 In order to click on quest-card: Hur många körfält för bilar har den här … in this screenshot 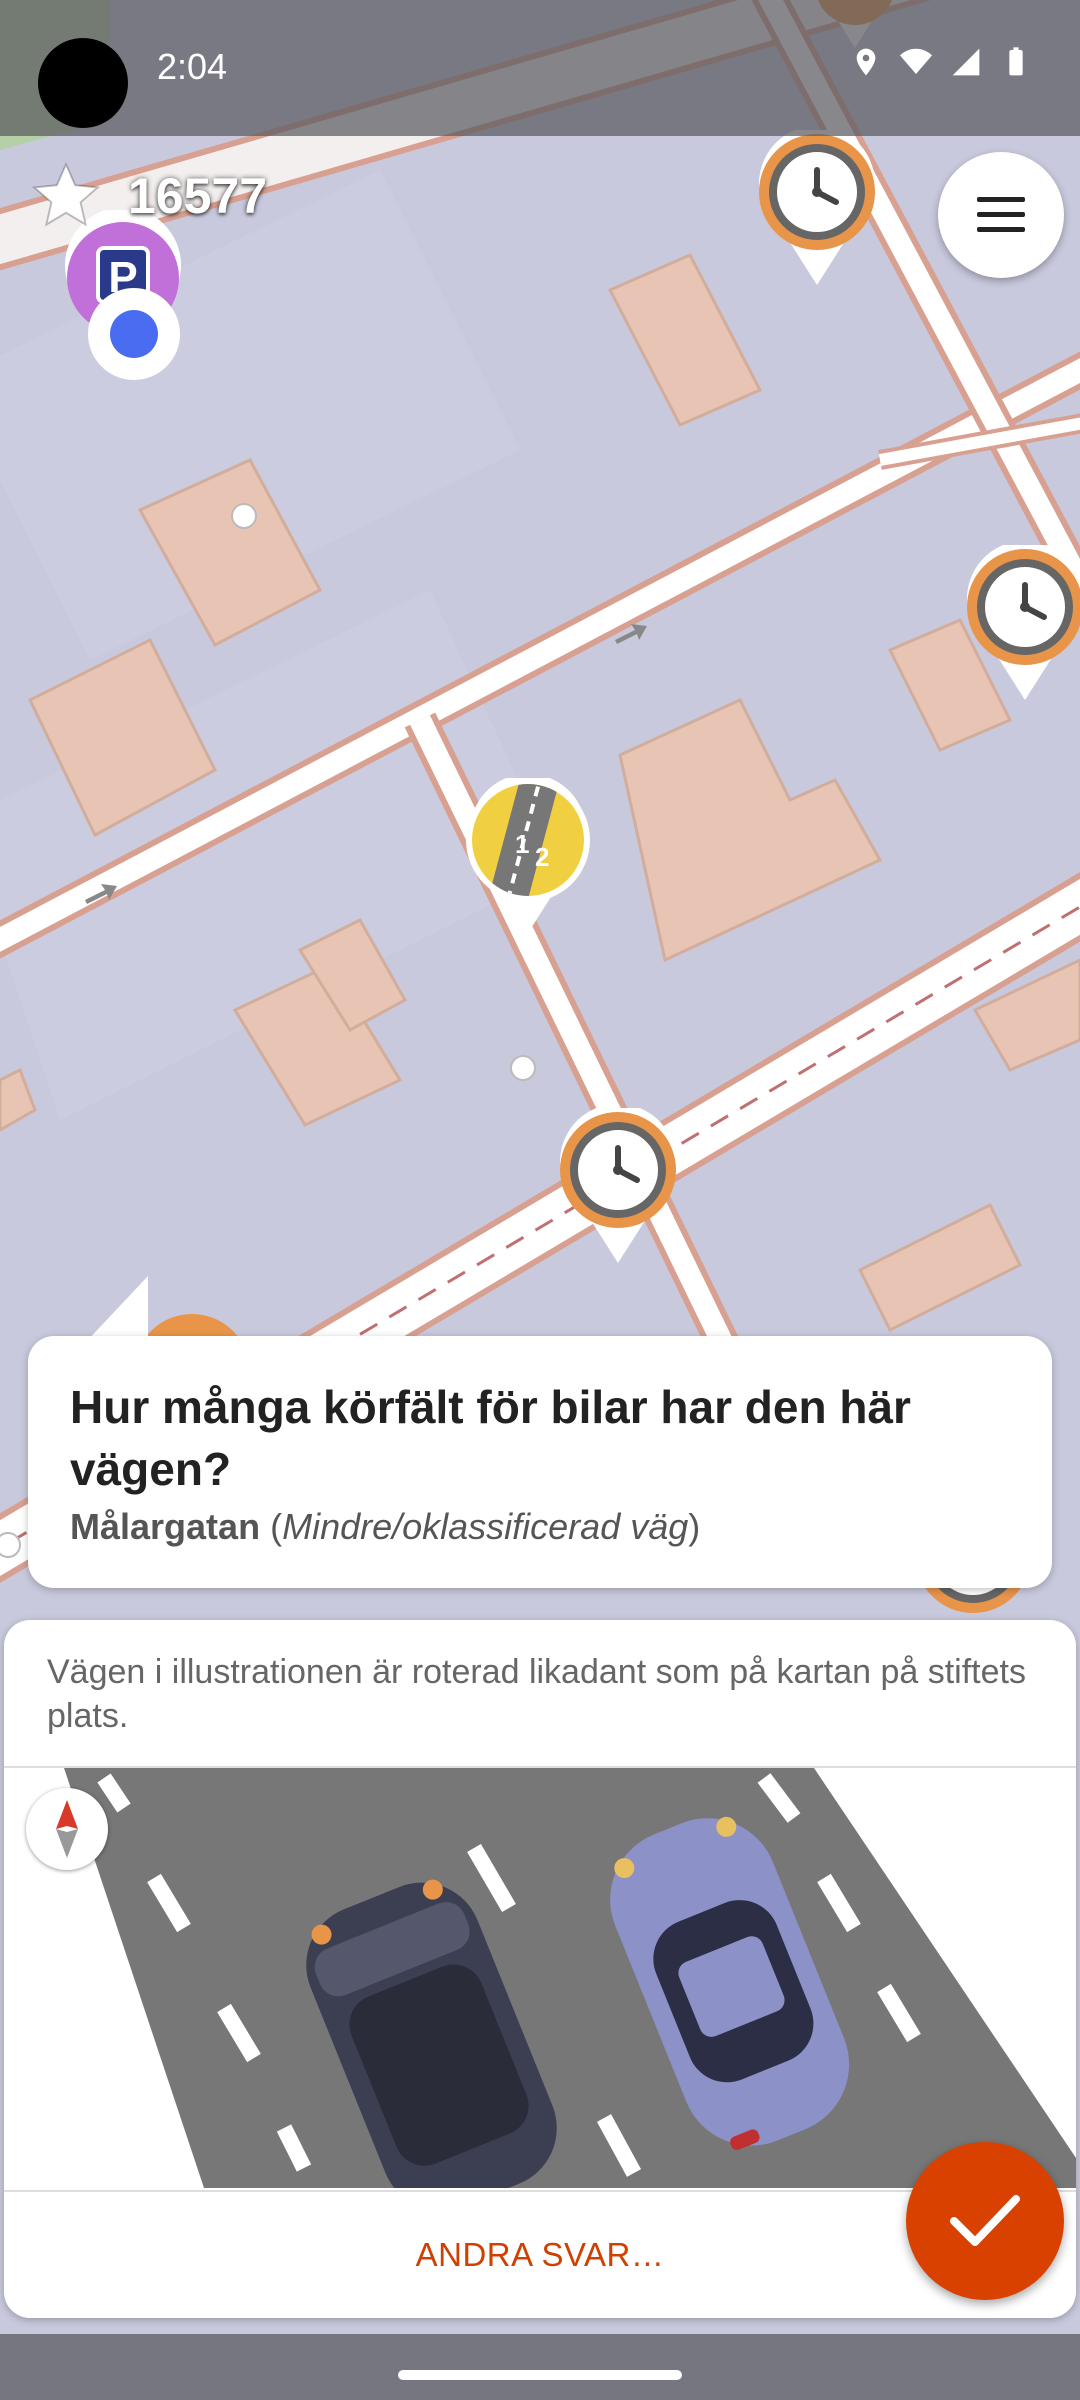, I will do `click(540, 1462)`.